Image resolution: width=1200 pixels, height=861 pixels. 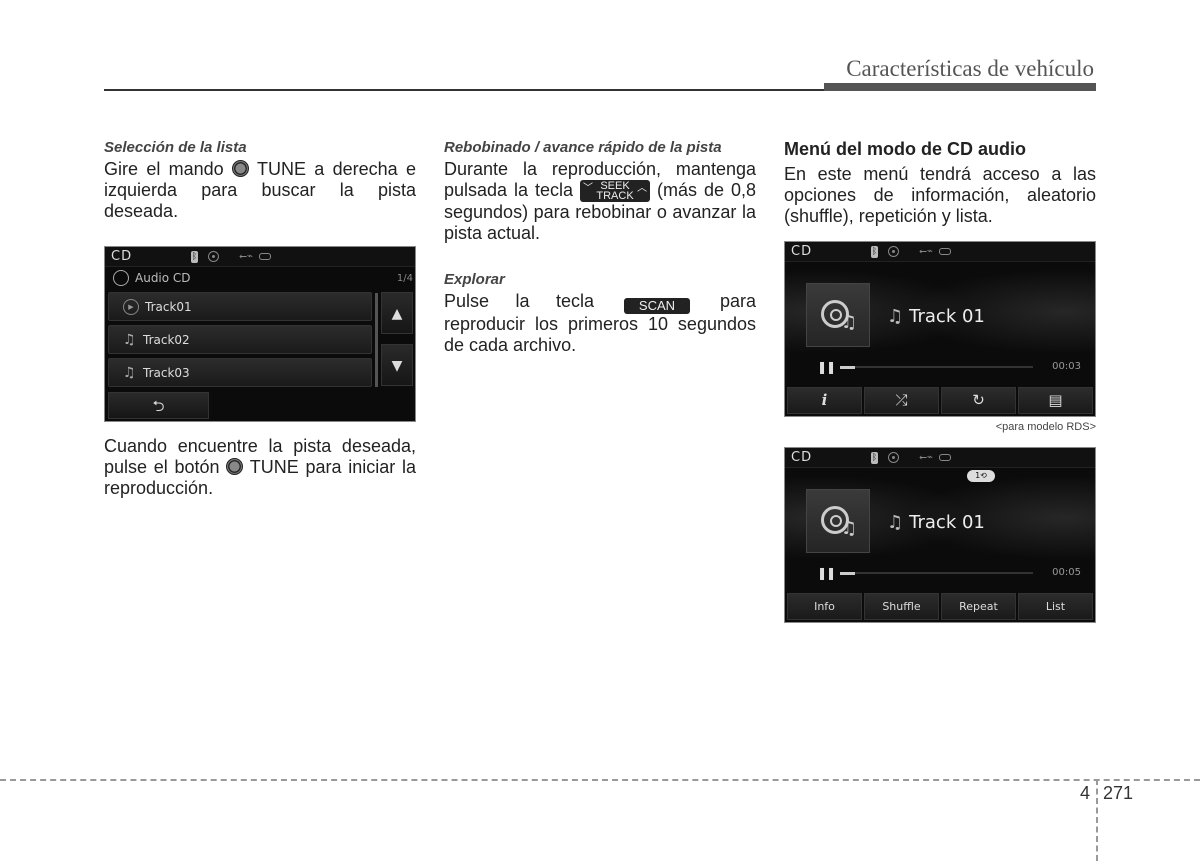 What do you see at coordinates (978, 606) in the screenshot?
I see `repeat-button: Repeat` at bounding box center [978, 606].